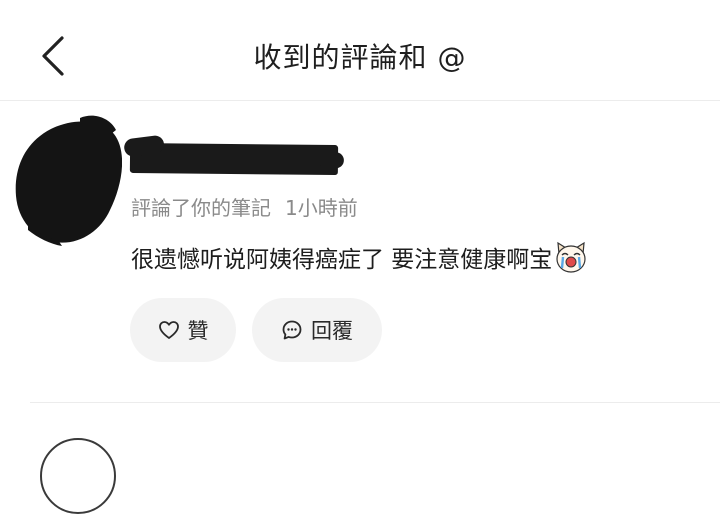 The width and height of the screenshot is (720, 514). I want to click on page-title: 收到的評論和 @, so click(360, 57).